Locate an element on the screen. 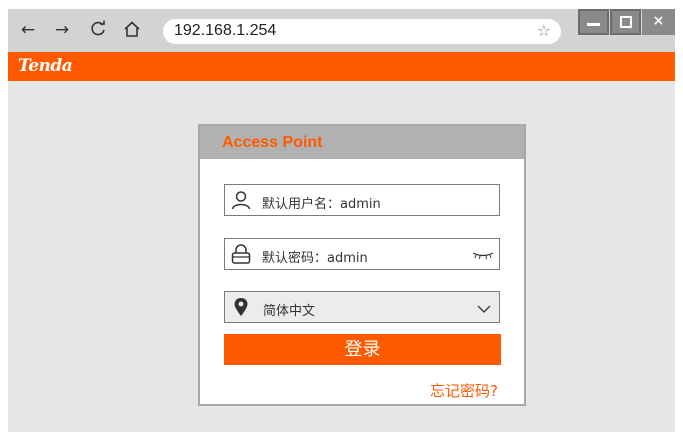  forward-arrow-icon: → is located at coordinates (62, 30).